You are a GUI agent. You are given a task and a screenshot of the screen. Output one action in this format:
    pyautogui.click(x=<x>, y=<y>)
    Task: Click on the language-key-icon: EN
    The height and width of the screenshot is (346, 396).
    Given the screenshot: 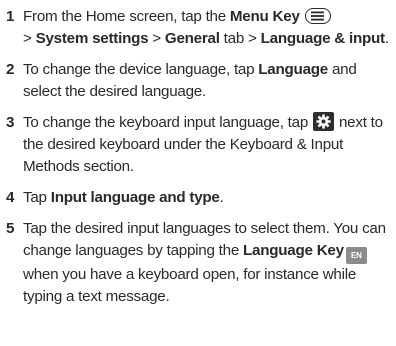 What is the action you would take?
    pyautogui.click(x=356, y=255)
    